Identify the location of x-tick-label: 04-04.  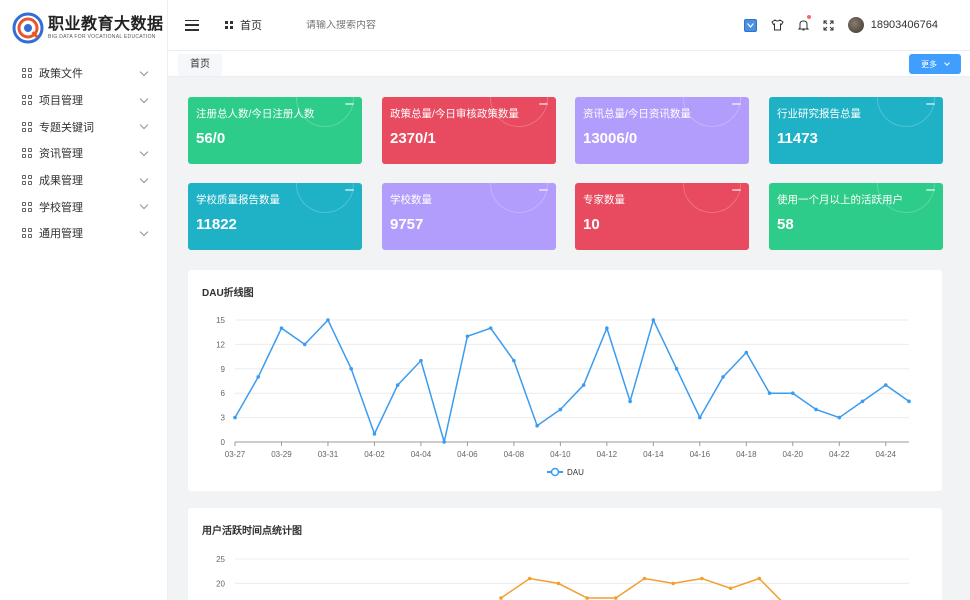
(421, 454).